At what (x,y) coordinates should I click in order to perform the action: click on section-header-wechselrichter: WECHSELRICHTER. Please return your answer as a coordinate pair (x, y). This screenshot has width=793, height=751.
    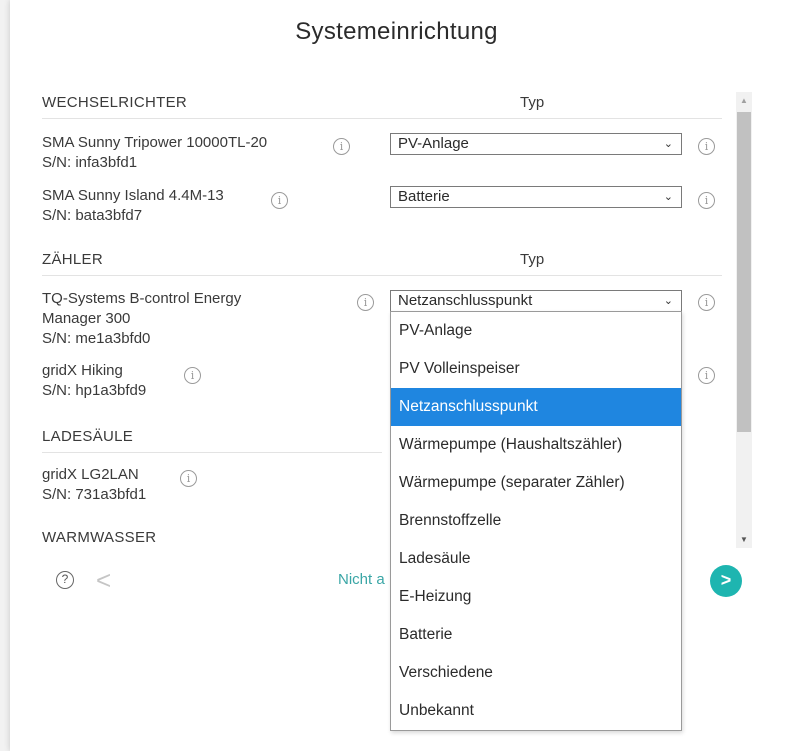
    Looking at the image, I should click on (115, 102).